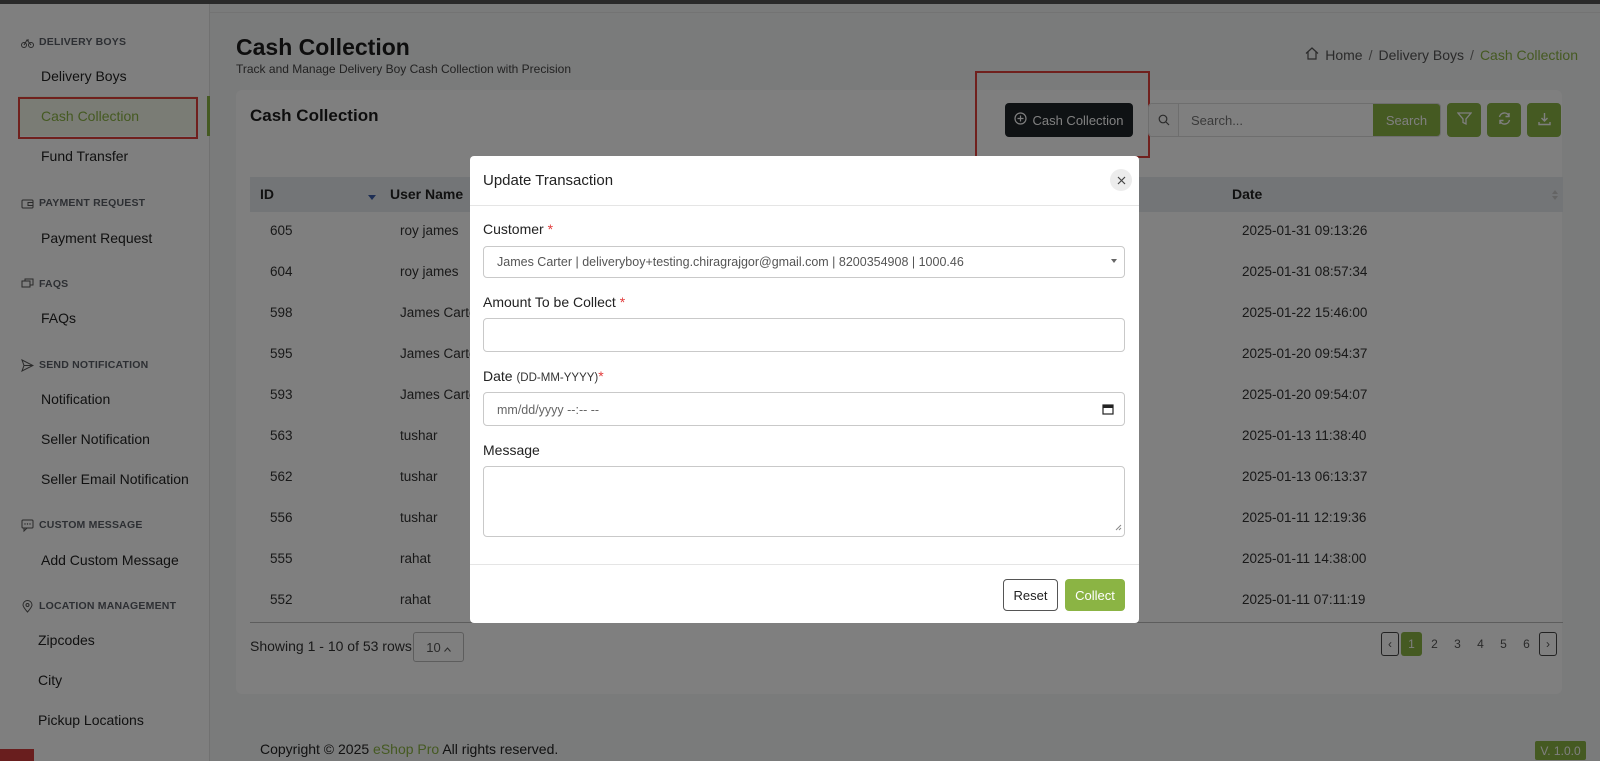 The image size is (1600, 761). Describe the element at coordinates (804, 564) in the screenshot. I see `divider` at that location.